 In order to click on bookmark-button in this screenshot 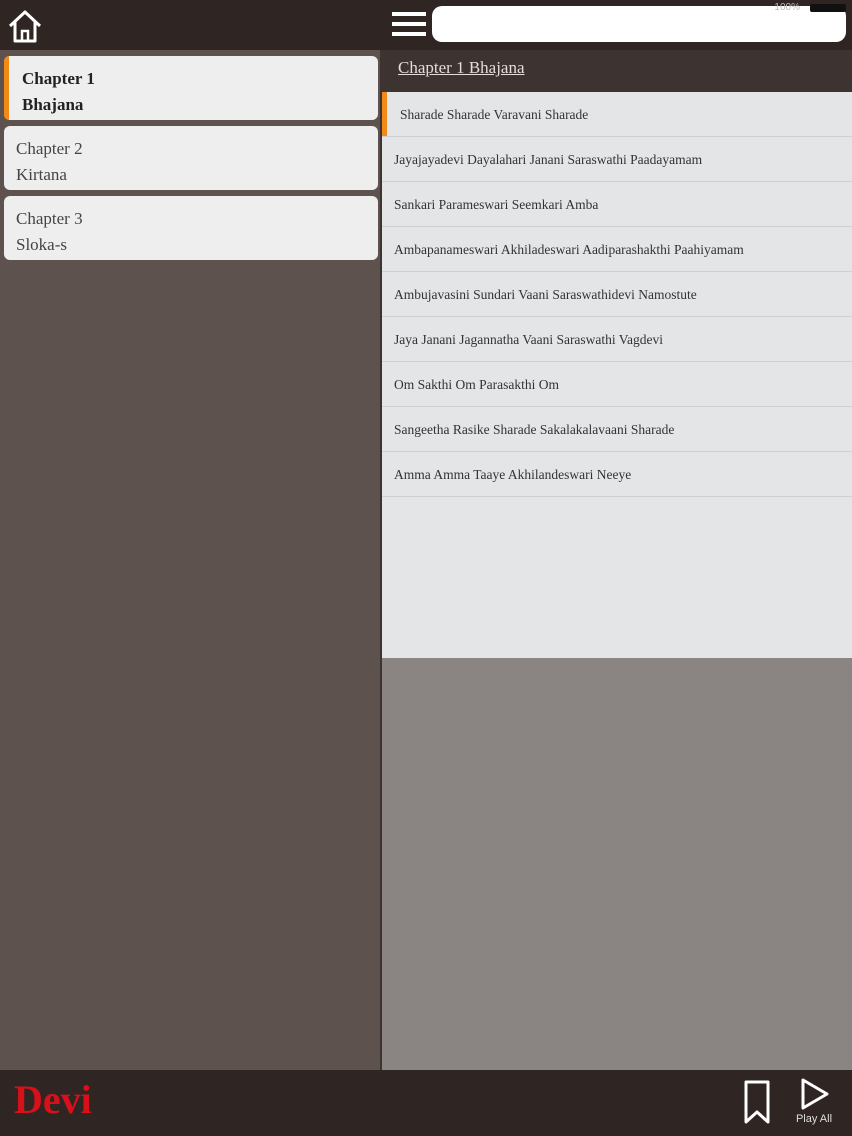, I will do `click(757, 1102)`.